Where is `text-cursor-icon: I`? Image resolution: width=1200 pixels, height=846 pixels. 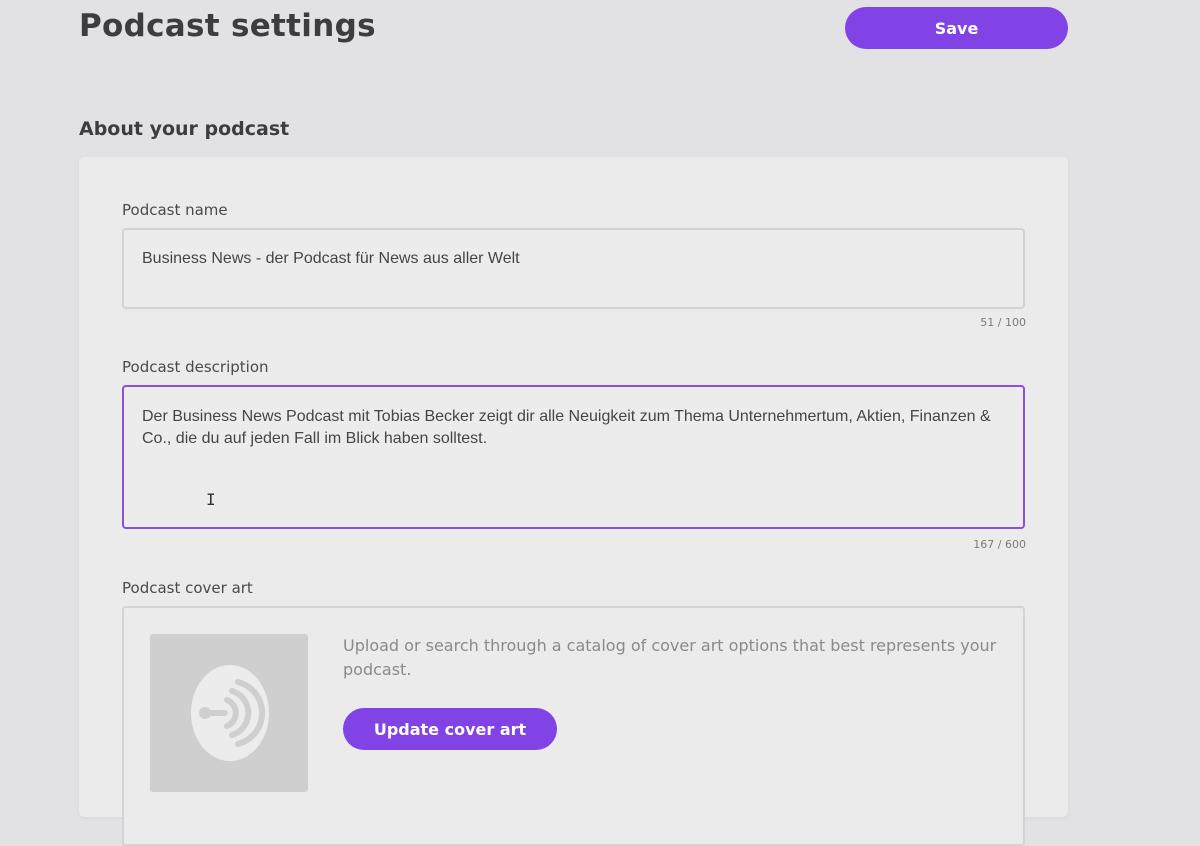 text-cursor-icon: I is located at coordinates (211, 499).